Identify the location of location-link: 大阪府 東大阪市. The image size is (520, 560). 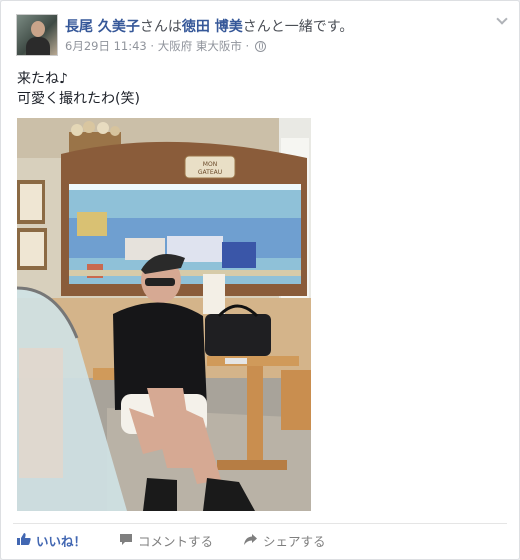
(200, 46).